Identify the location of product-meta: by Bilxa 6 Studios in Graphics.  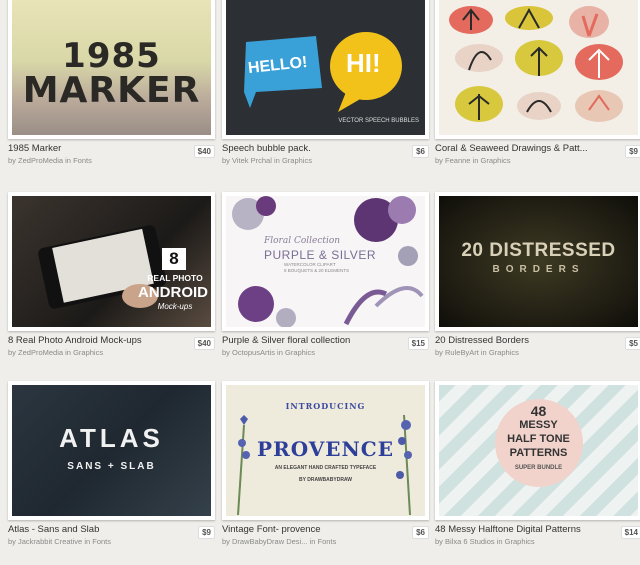
(485, 541).